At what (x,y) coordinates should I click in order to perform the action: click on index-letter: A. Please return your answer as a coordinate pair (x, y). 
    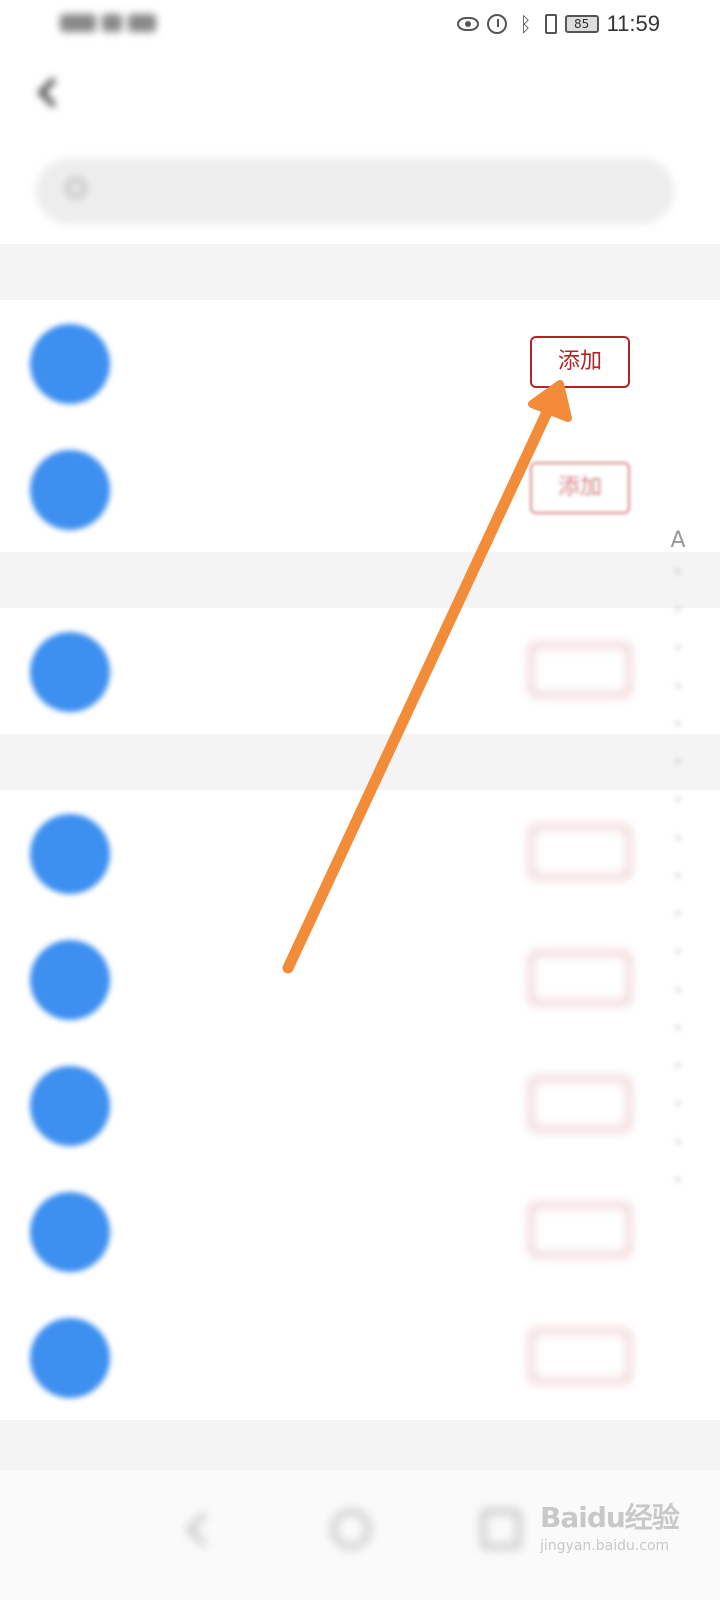
    Looking at the image, I should click on (678, 540).